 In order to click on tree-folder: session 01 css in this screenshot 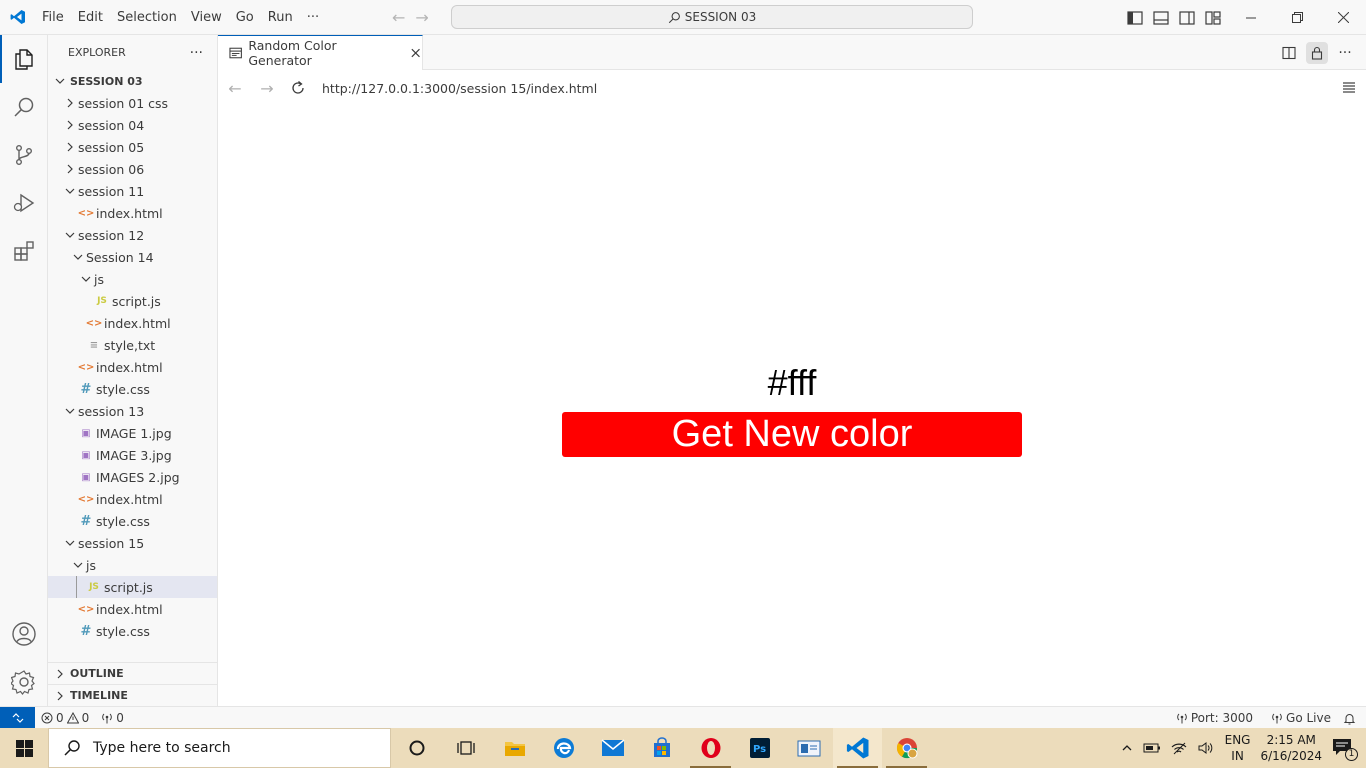, I will do `click(132, 103)`.